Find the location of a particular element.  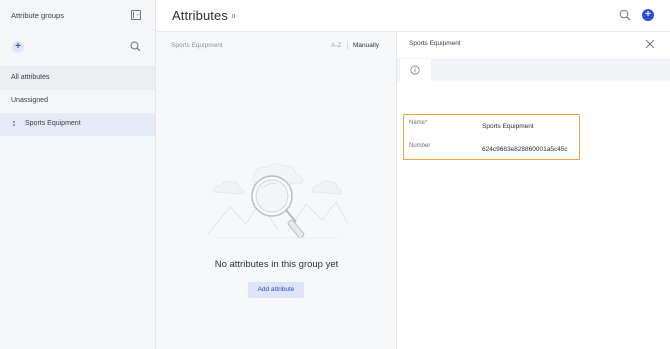

tab-info is located at coordinates (415, 70).